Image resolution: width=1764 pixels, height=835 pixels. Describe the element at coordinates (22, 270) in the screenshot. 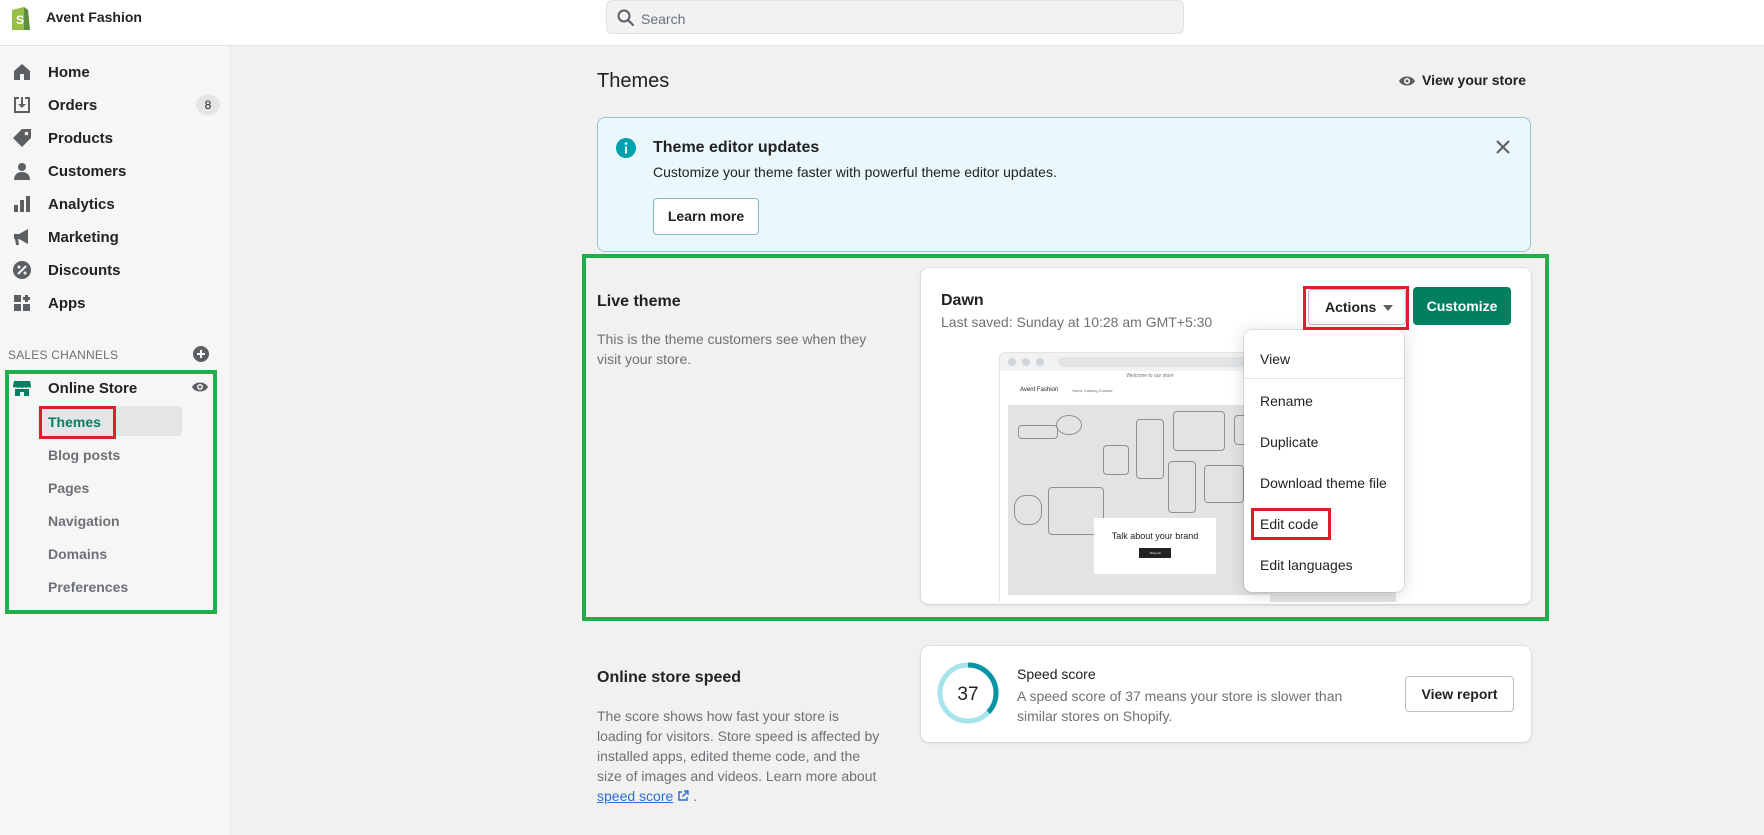

I see `discount-icon` at that location.